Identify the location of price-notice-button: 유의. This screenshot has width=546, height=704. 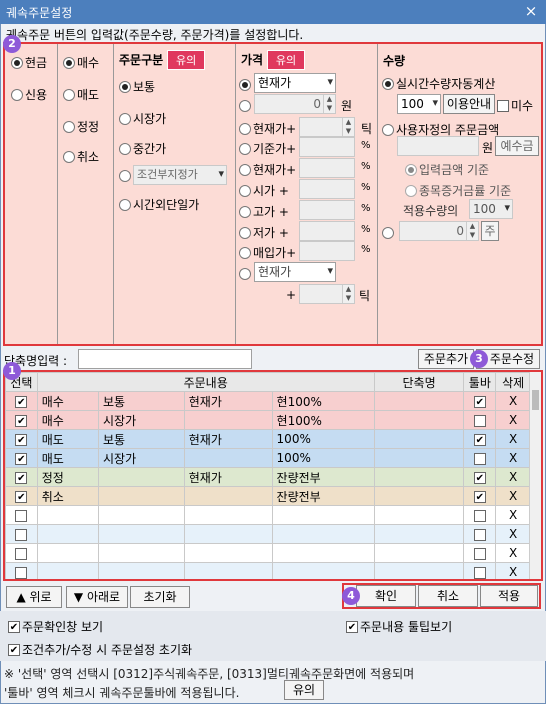
(286, 60).